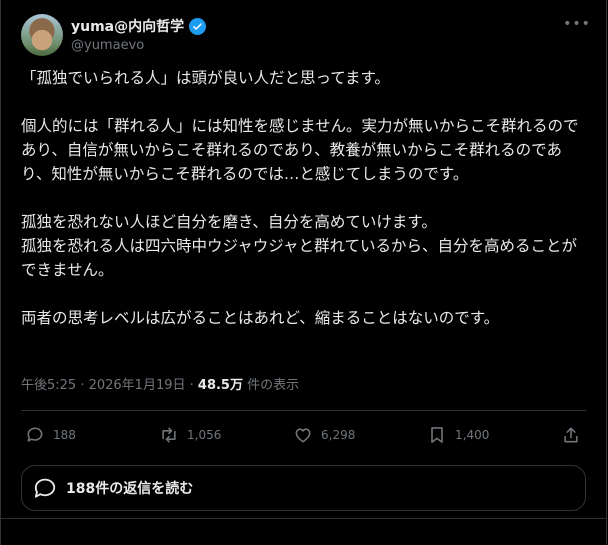 This screenshot has width=608, height=545. I want to click on timestamp: 午後5:25 · 2026年1月19日, so click(103, 385).